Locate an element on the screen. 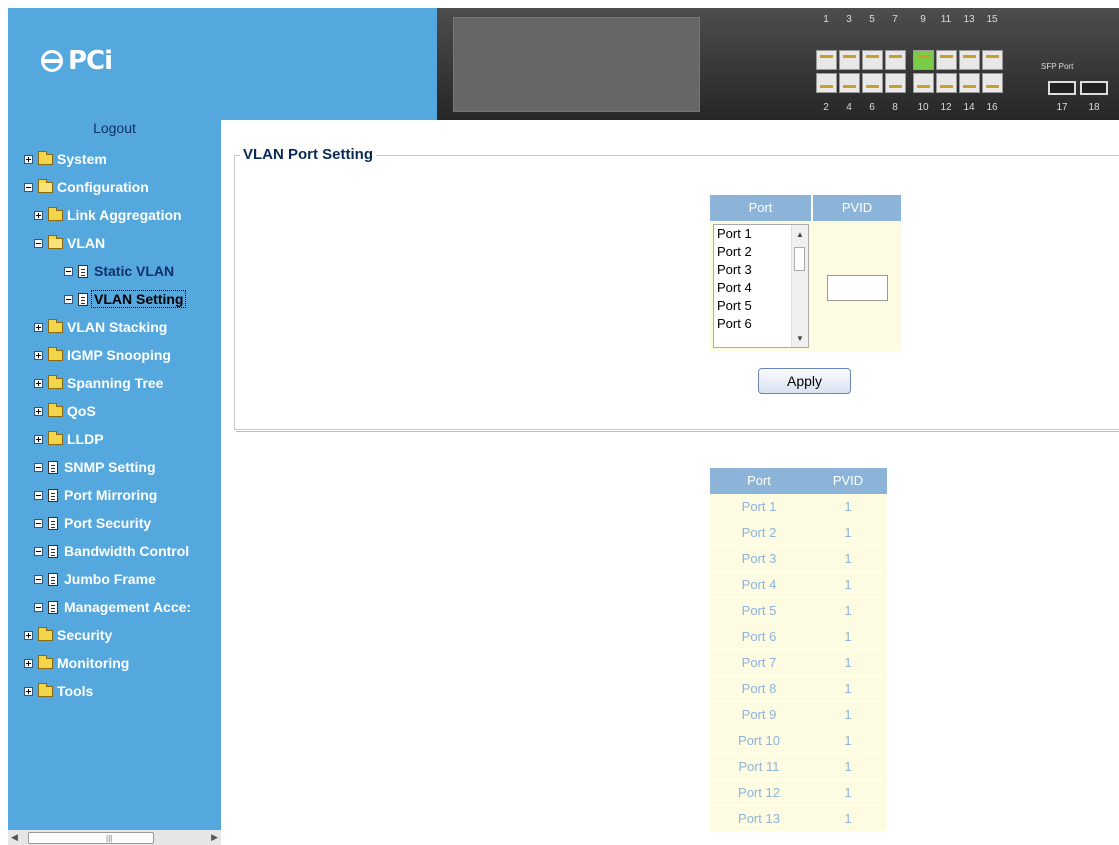 Image resolution: width=1119 pixels, height=845 pixels. form-pvid-header: PVID is located at coordinates (857, 208).